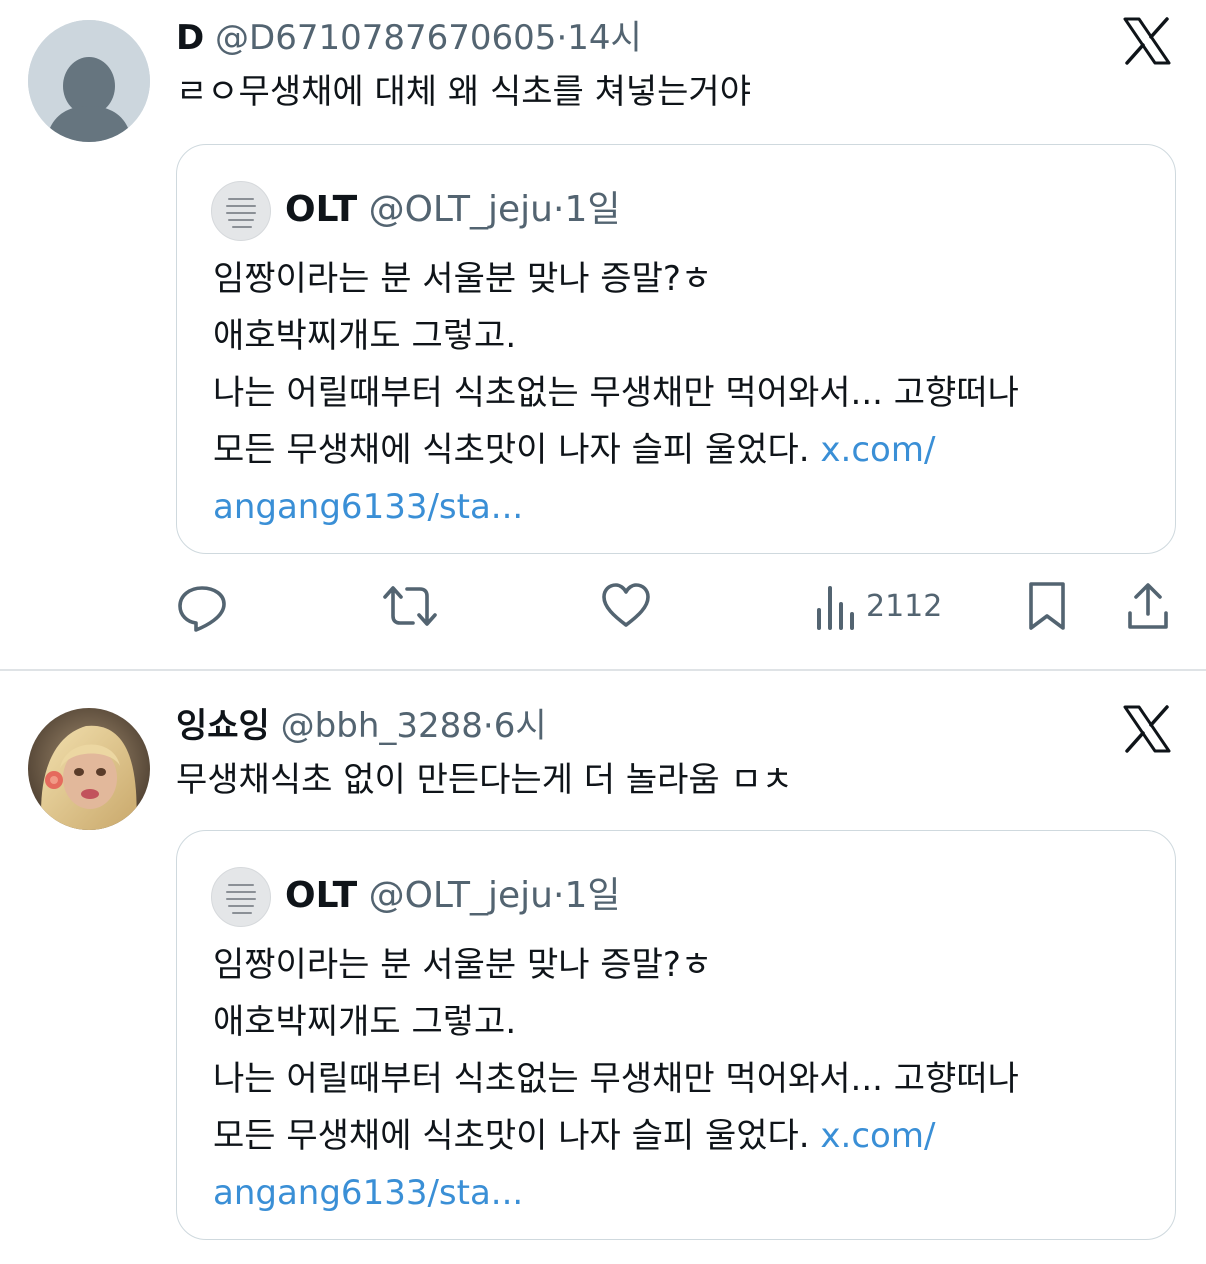  I want to click on retweet-icon, so click(410, 606).